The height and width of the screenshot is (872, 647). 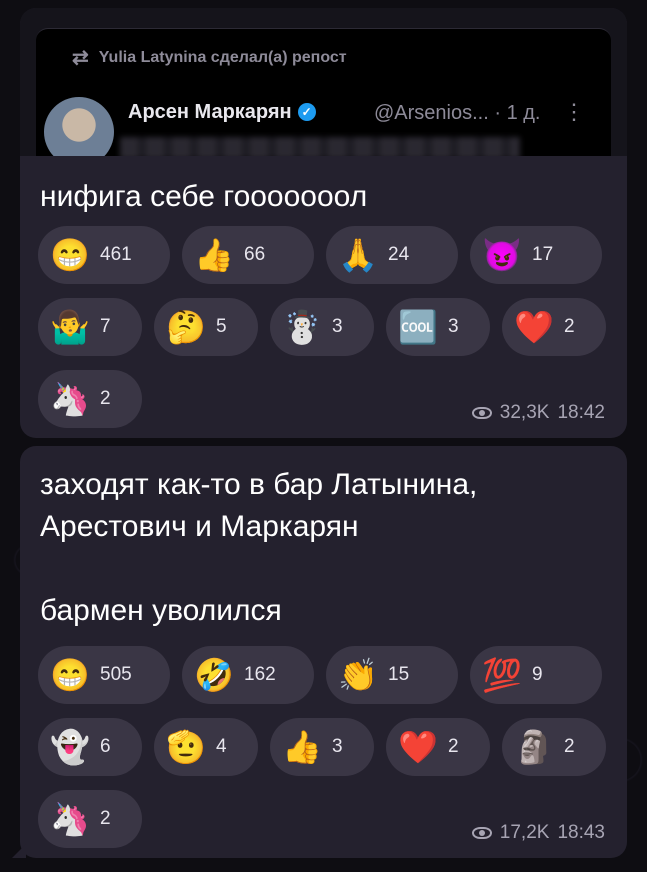 I want to click on reactions-row: 👻 6 🫡 4 👍 3 ❤️ 2 🗿 2, so click(x=323, y=747).